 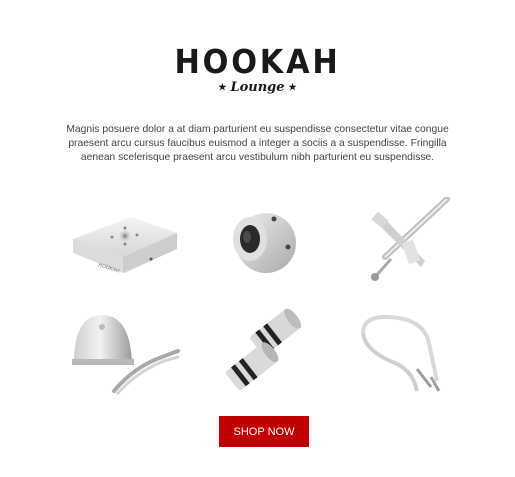 I want to click on product-image-connector, so click(x=260, y=242).